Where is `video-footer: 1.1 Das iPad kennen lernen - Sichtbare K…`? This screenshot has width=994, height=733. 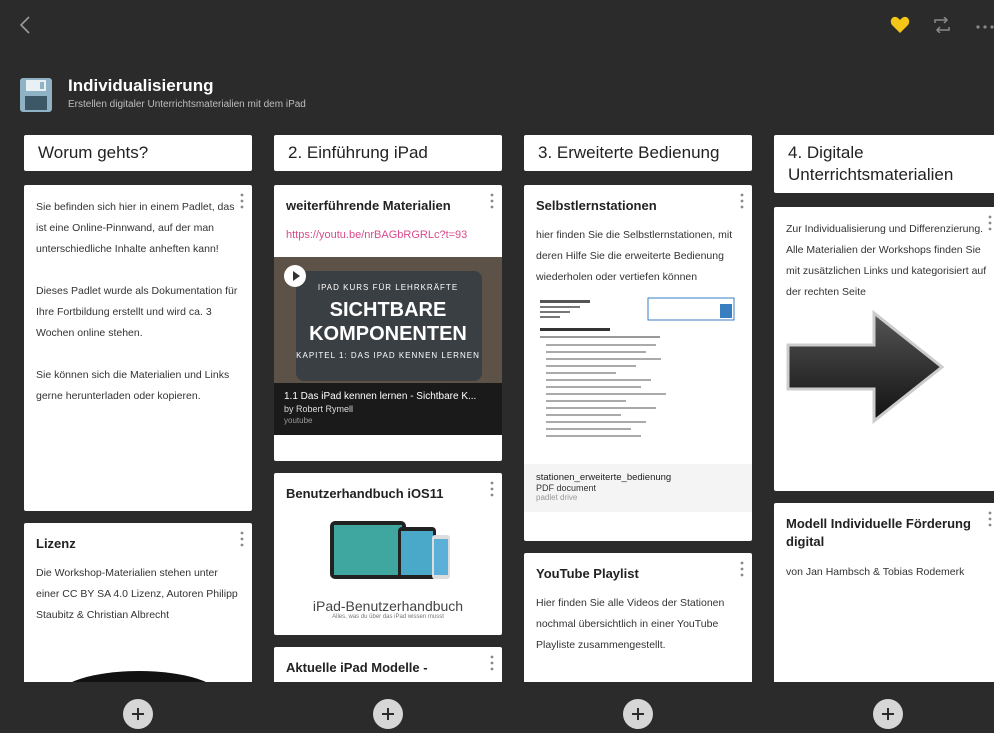 video-footer: 1.1 Das iPad kennen lernen - Sichtbare K… is located at coordinates (388, 409).